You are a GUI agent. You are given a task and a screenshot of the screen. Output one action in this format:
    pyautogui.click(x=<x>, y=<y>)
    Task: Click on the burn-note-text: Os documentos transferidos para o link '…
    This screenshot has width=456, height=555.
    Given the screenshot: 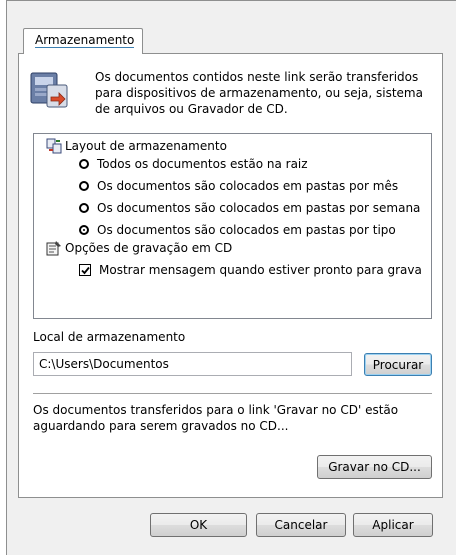 What is the action you would take?
    pyautogui.click(x=216, y=418)
    